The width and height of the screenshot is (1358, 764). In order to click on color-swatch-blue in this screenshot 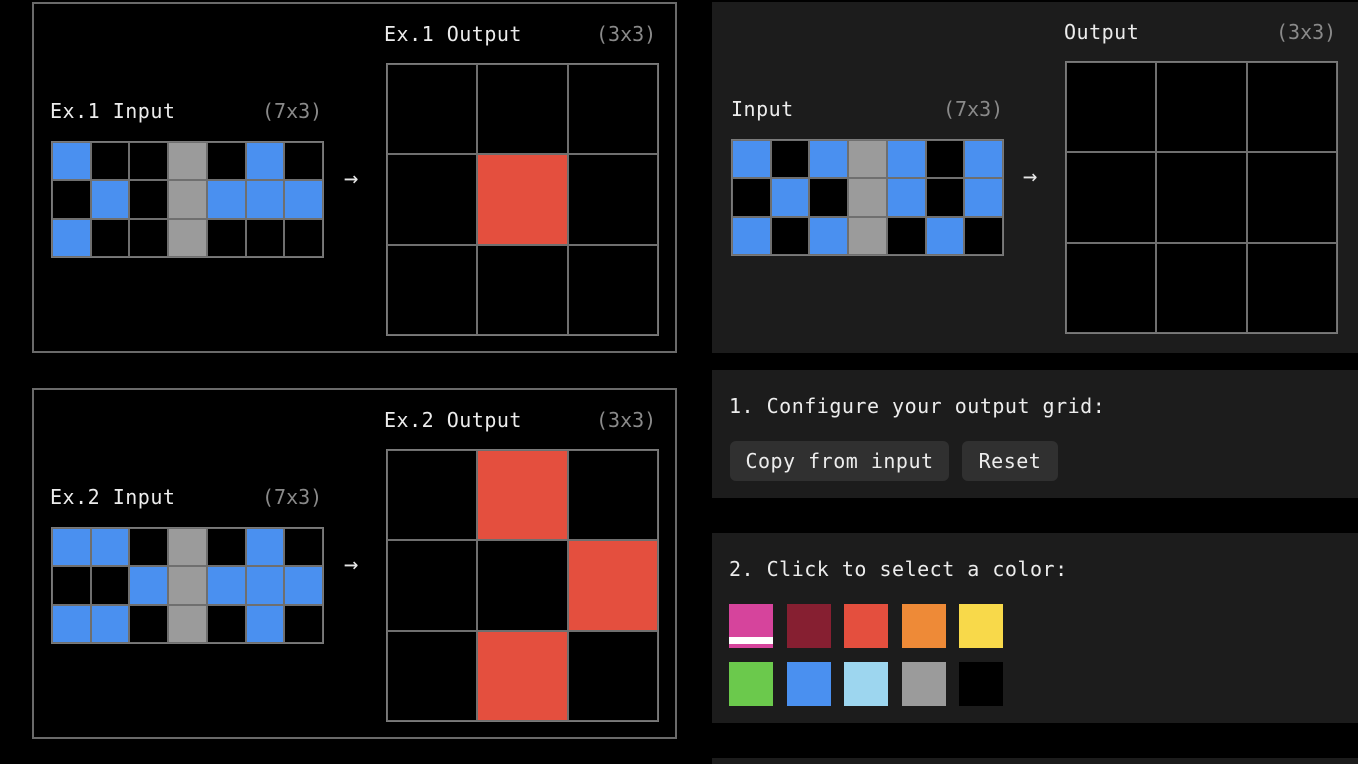, I will do `click(808, 684)`.